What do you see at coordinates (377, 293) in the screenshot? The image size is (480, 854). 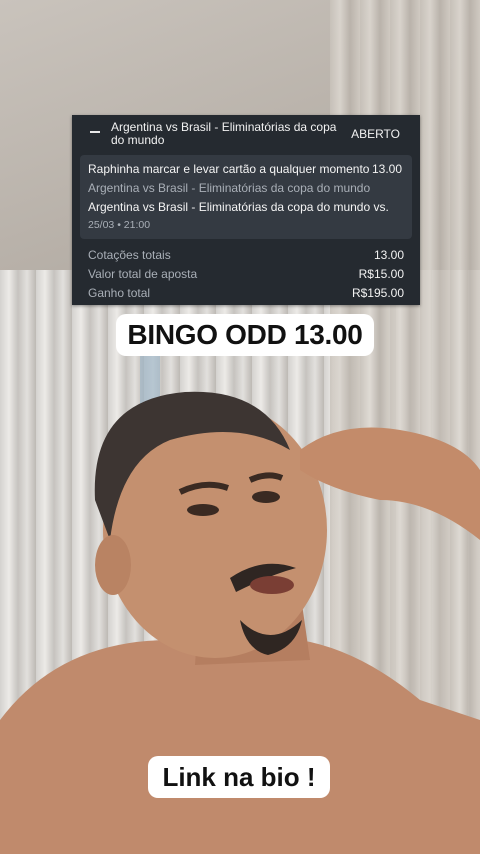 I see `summary-value: R$195.00` at bounding box center [377, 293].